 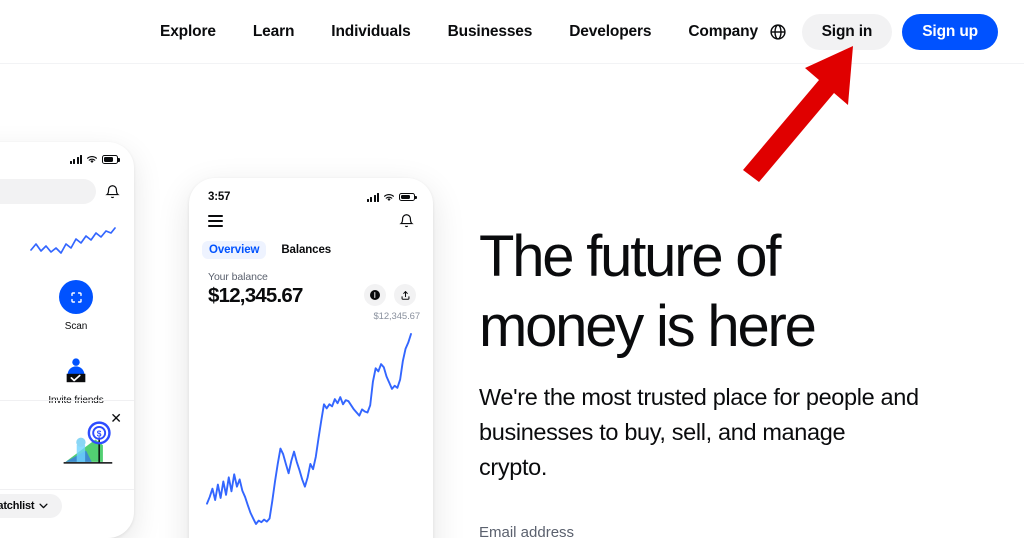 I want to click on close-x-icon: ✕, so click(x=116, y=418).